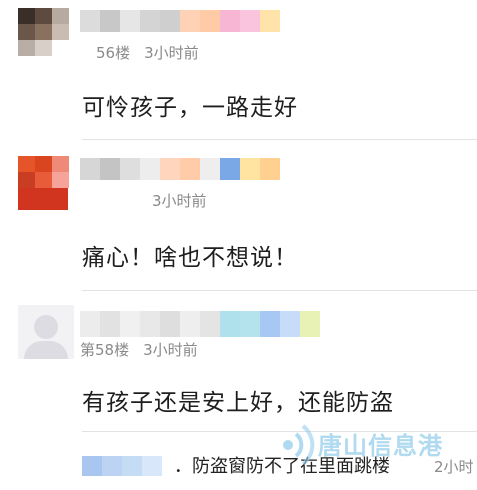  I want to click on reply-item: ．防盗窗防不了在里面跳楼 2小时, so click(279, 464).